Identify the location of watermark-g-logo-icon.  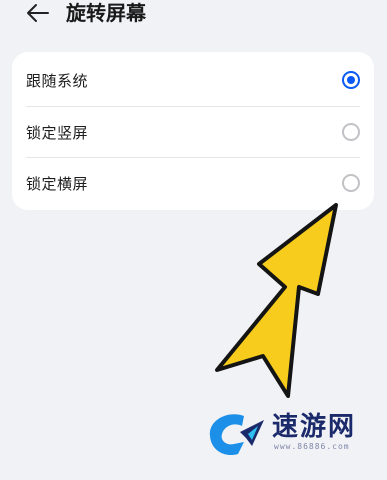
(236, 435).